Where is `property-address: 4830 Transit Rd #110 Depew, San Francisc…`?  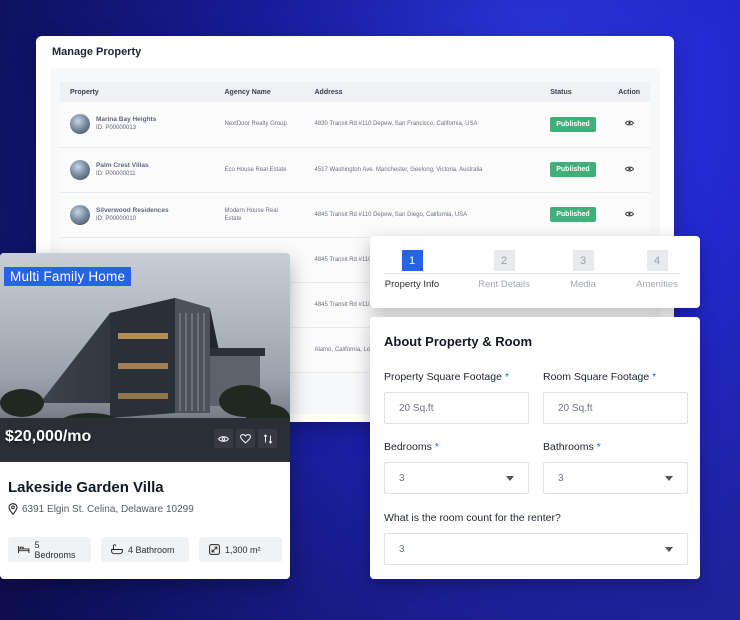 property-address: 4830 Transit Rd #110 Depew, San Francisc… is located at coordinates (422, 125).